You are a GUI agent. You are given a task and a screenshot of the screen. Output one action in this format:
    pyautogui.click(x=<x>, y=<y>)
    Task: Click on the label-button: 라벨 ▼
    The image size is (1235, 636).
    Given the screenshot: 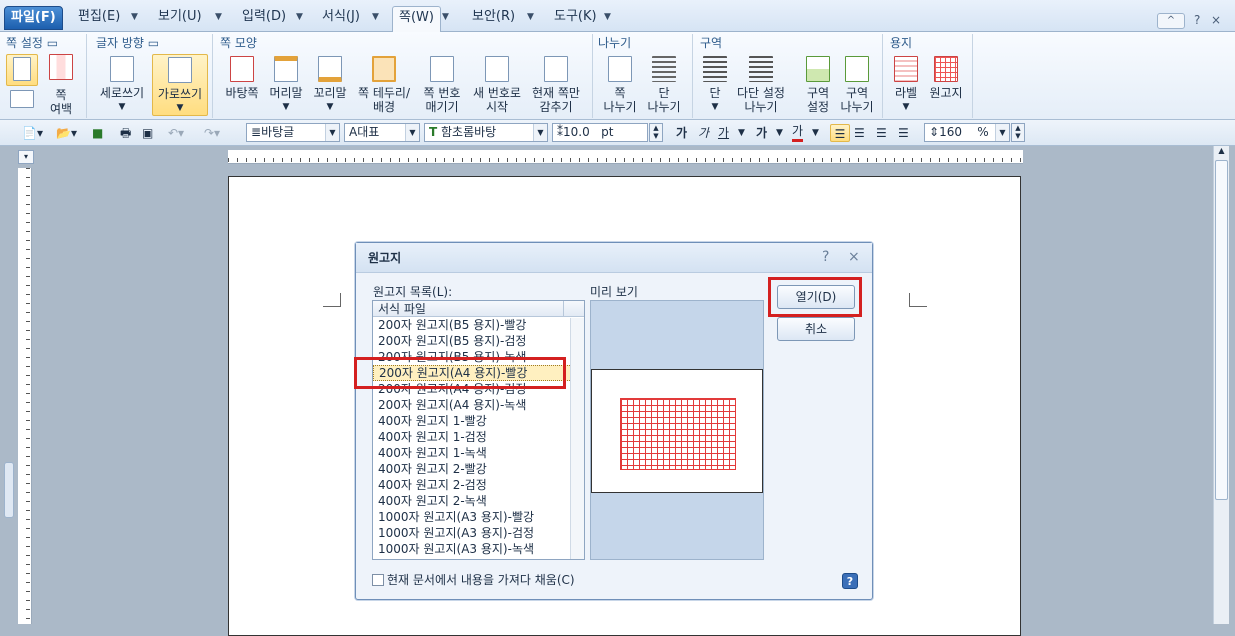 What is the action you would take?
    pyautogui.click(x=906, y=85)
    